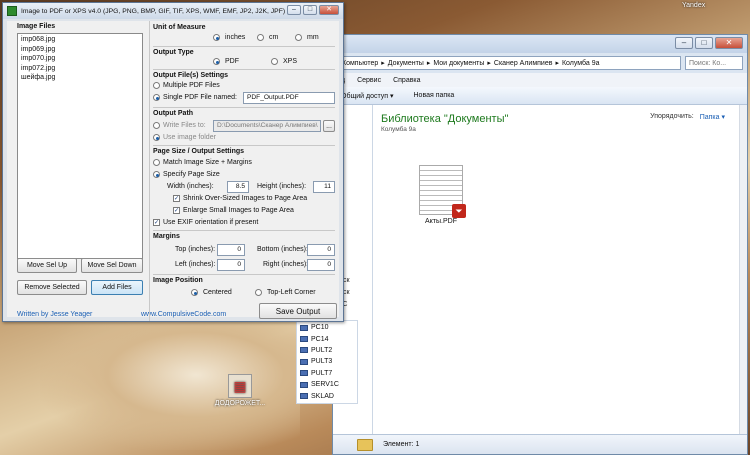 The width and height of the screenshot is (750, 455). Describe the element at coordinates (231, 250) in the screenshot. I see `top-margin-field: 0` at that location.